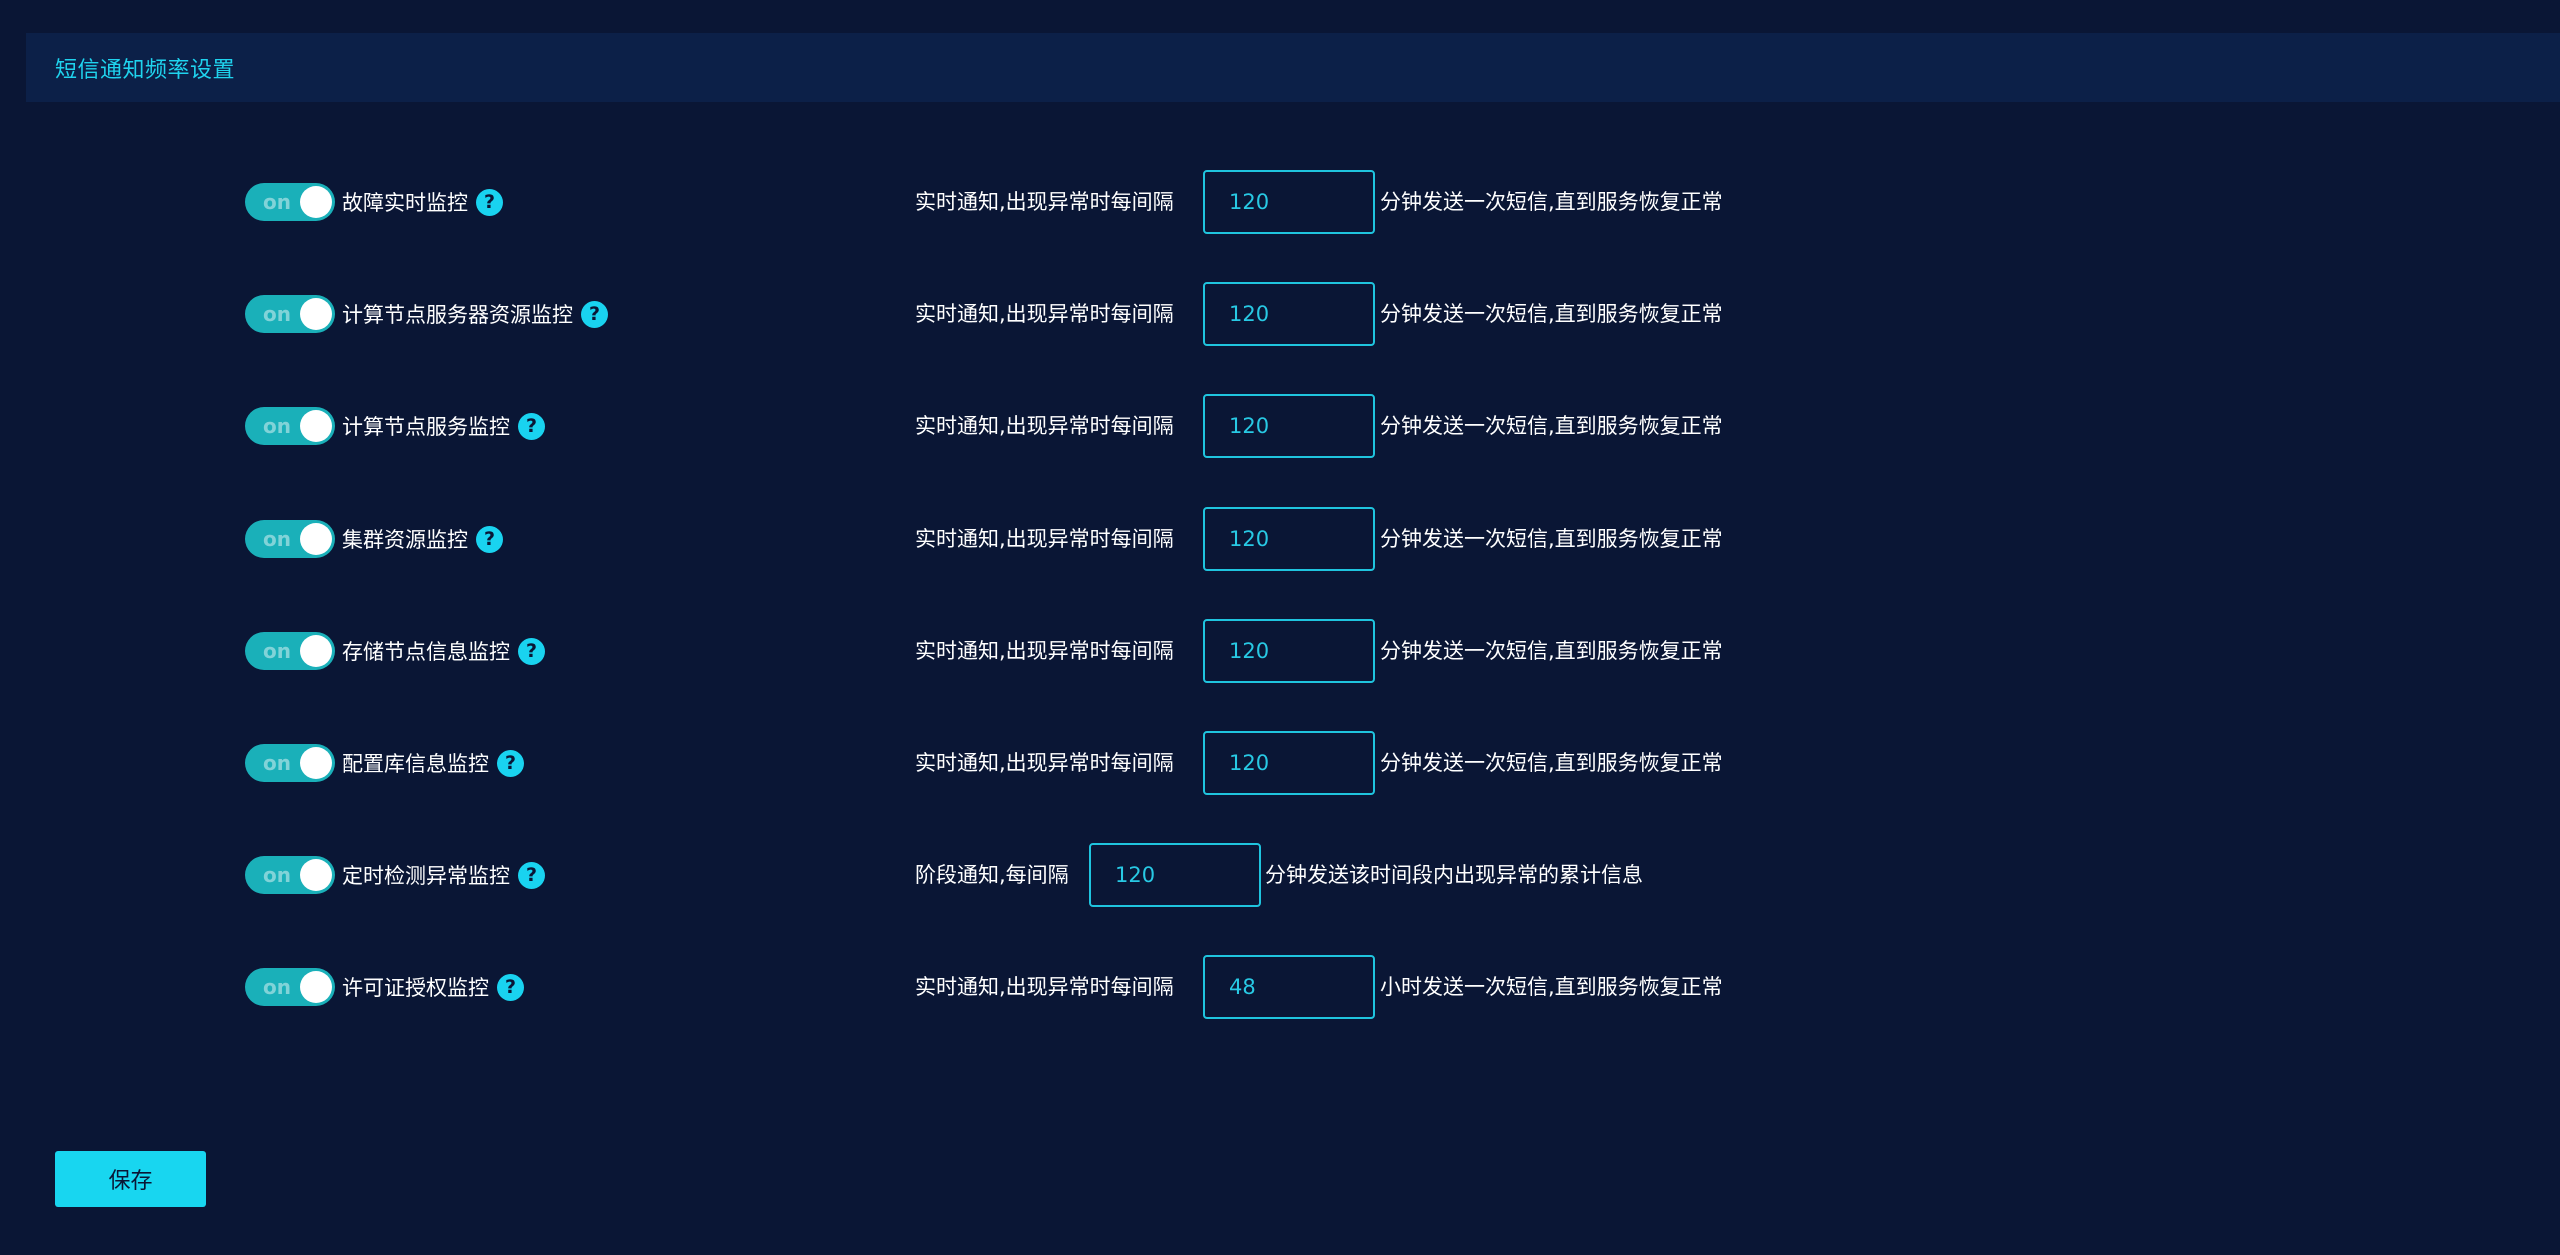 The width and height of the screenshot is (2560, 1255). I want to click on row-label: 定时检测异常监控, so click(426, 876).